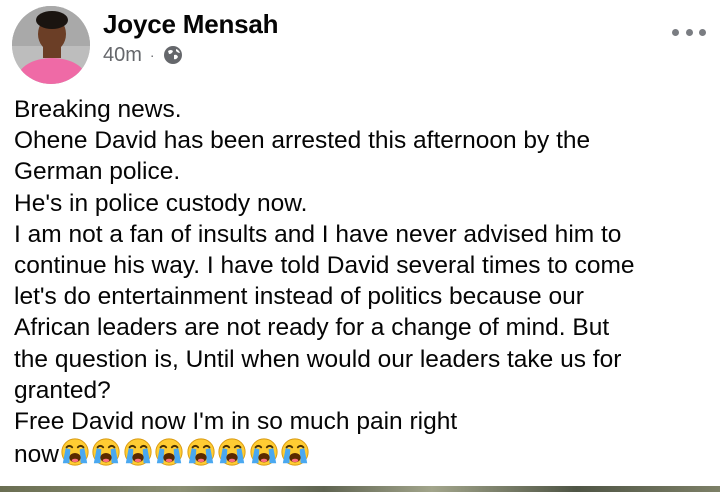 The image size is (720, 492). Describe the element at coordinates (97, 172) in the screenshot. I see `post-line: German police.` at that location.